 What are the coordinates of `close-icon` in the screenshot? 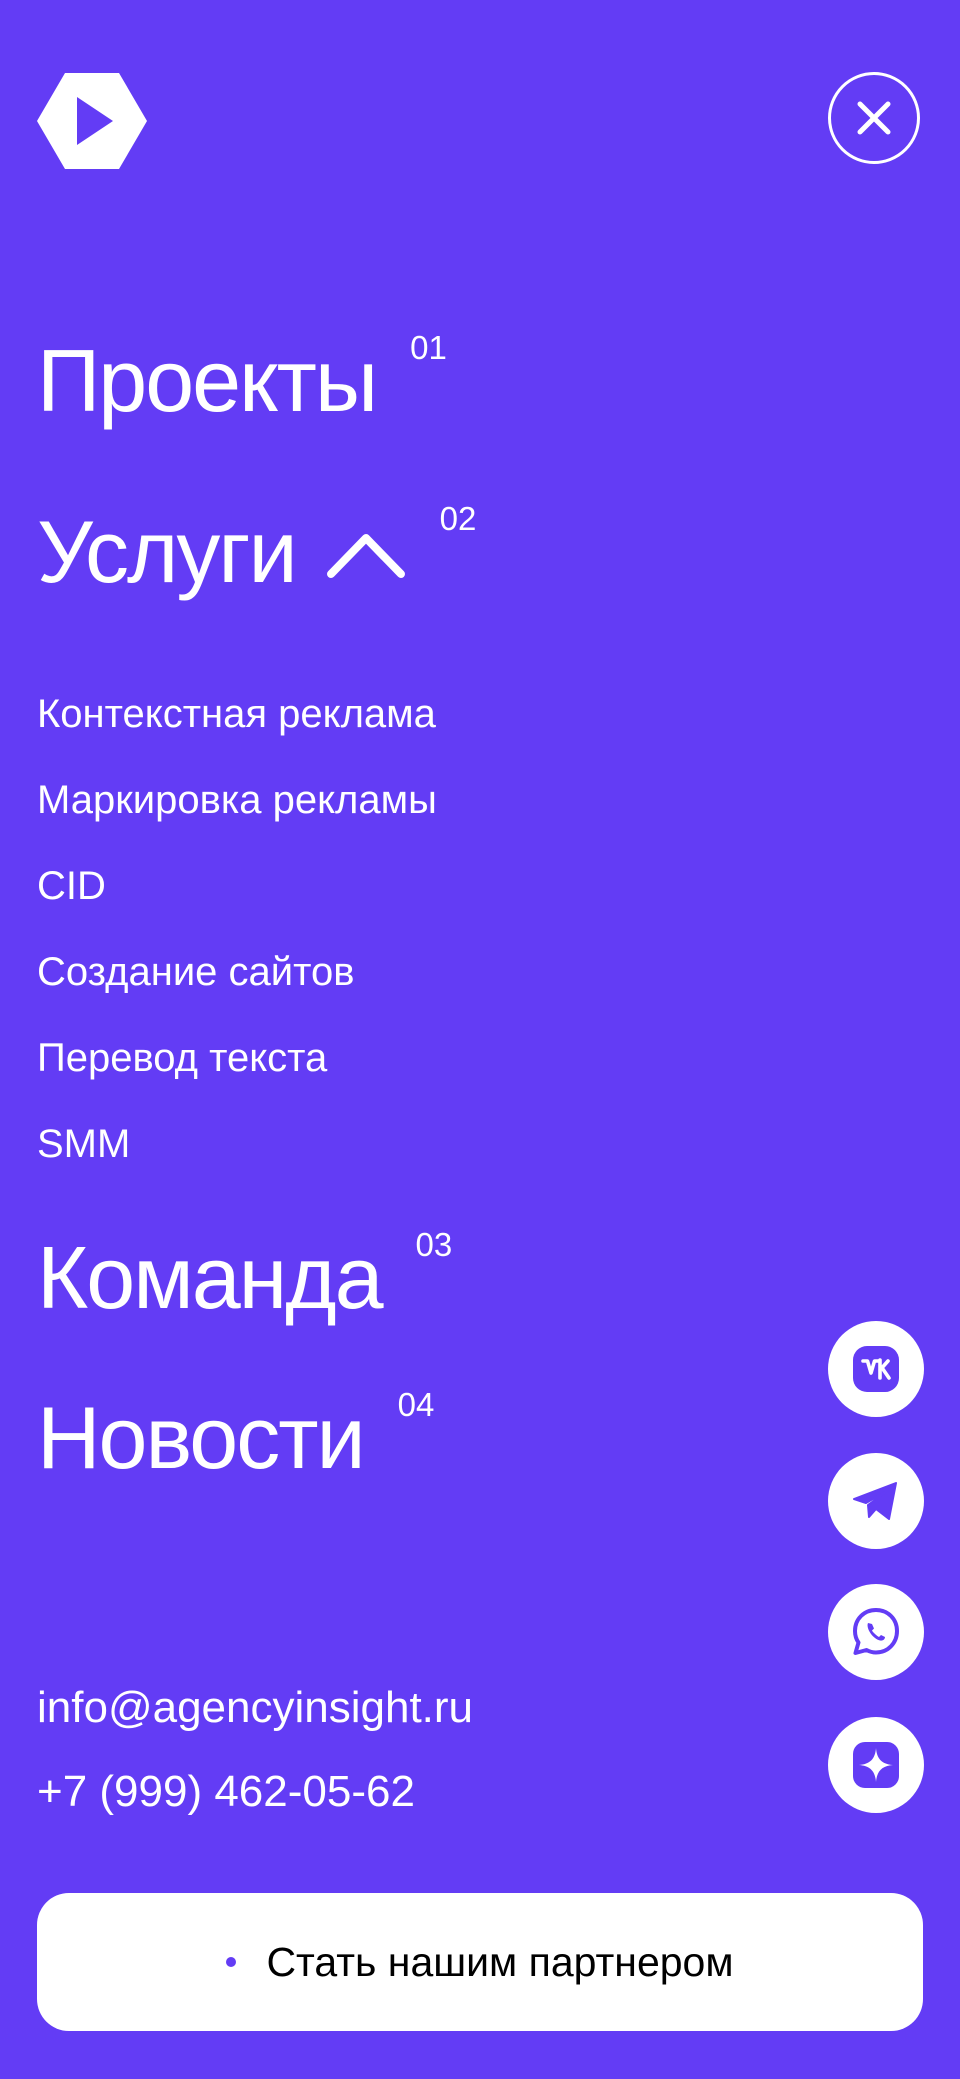 It's located at (874, 118).